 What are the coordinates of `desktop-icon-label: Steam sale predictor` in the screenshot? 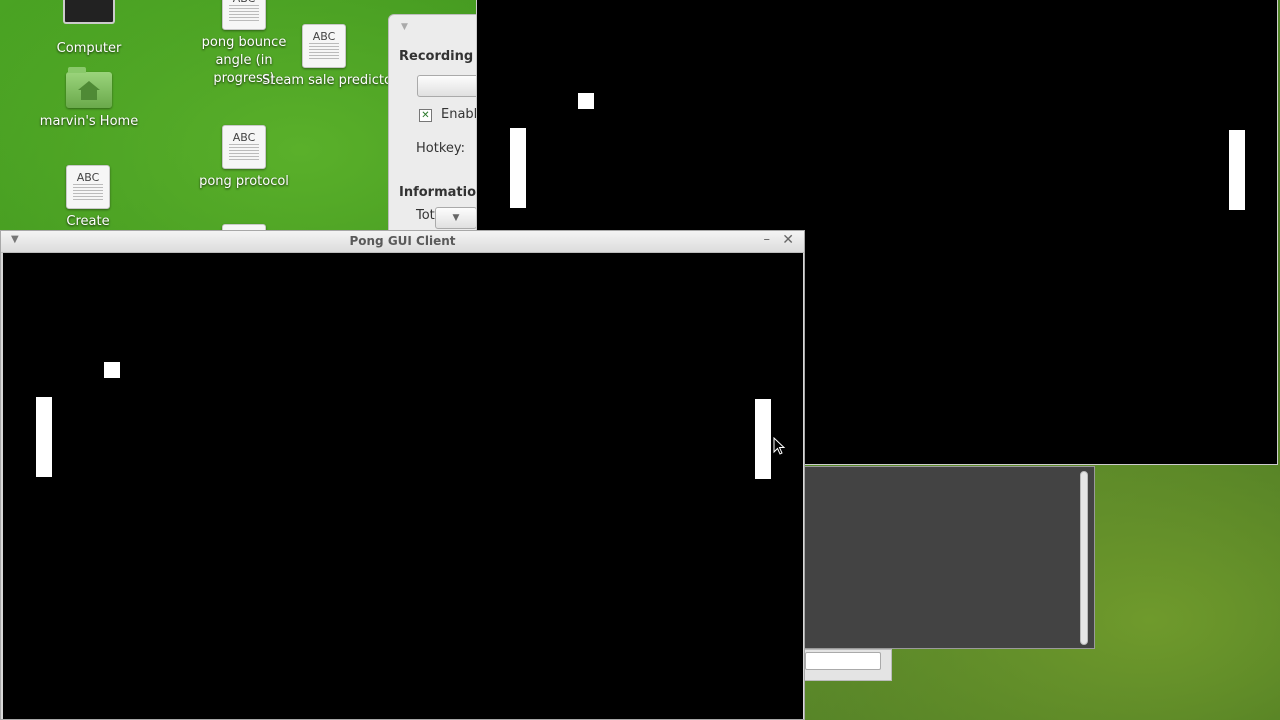 It's located at (330, 80).